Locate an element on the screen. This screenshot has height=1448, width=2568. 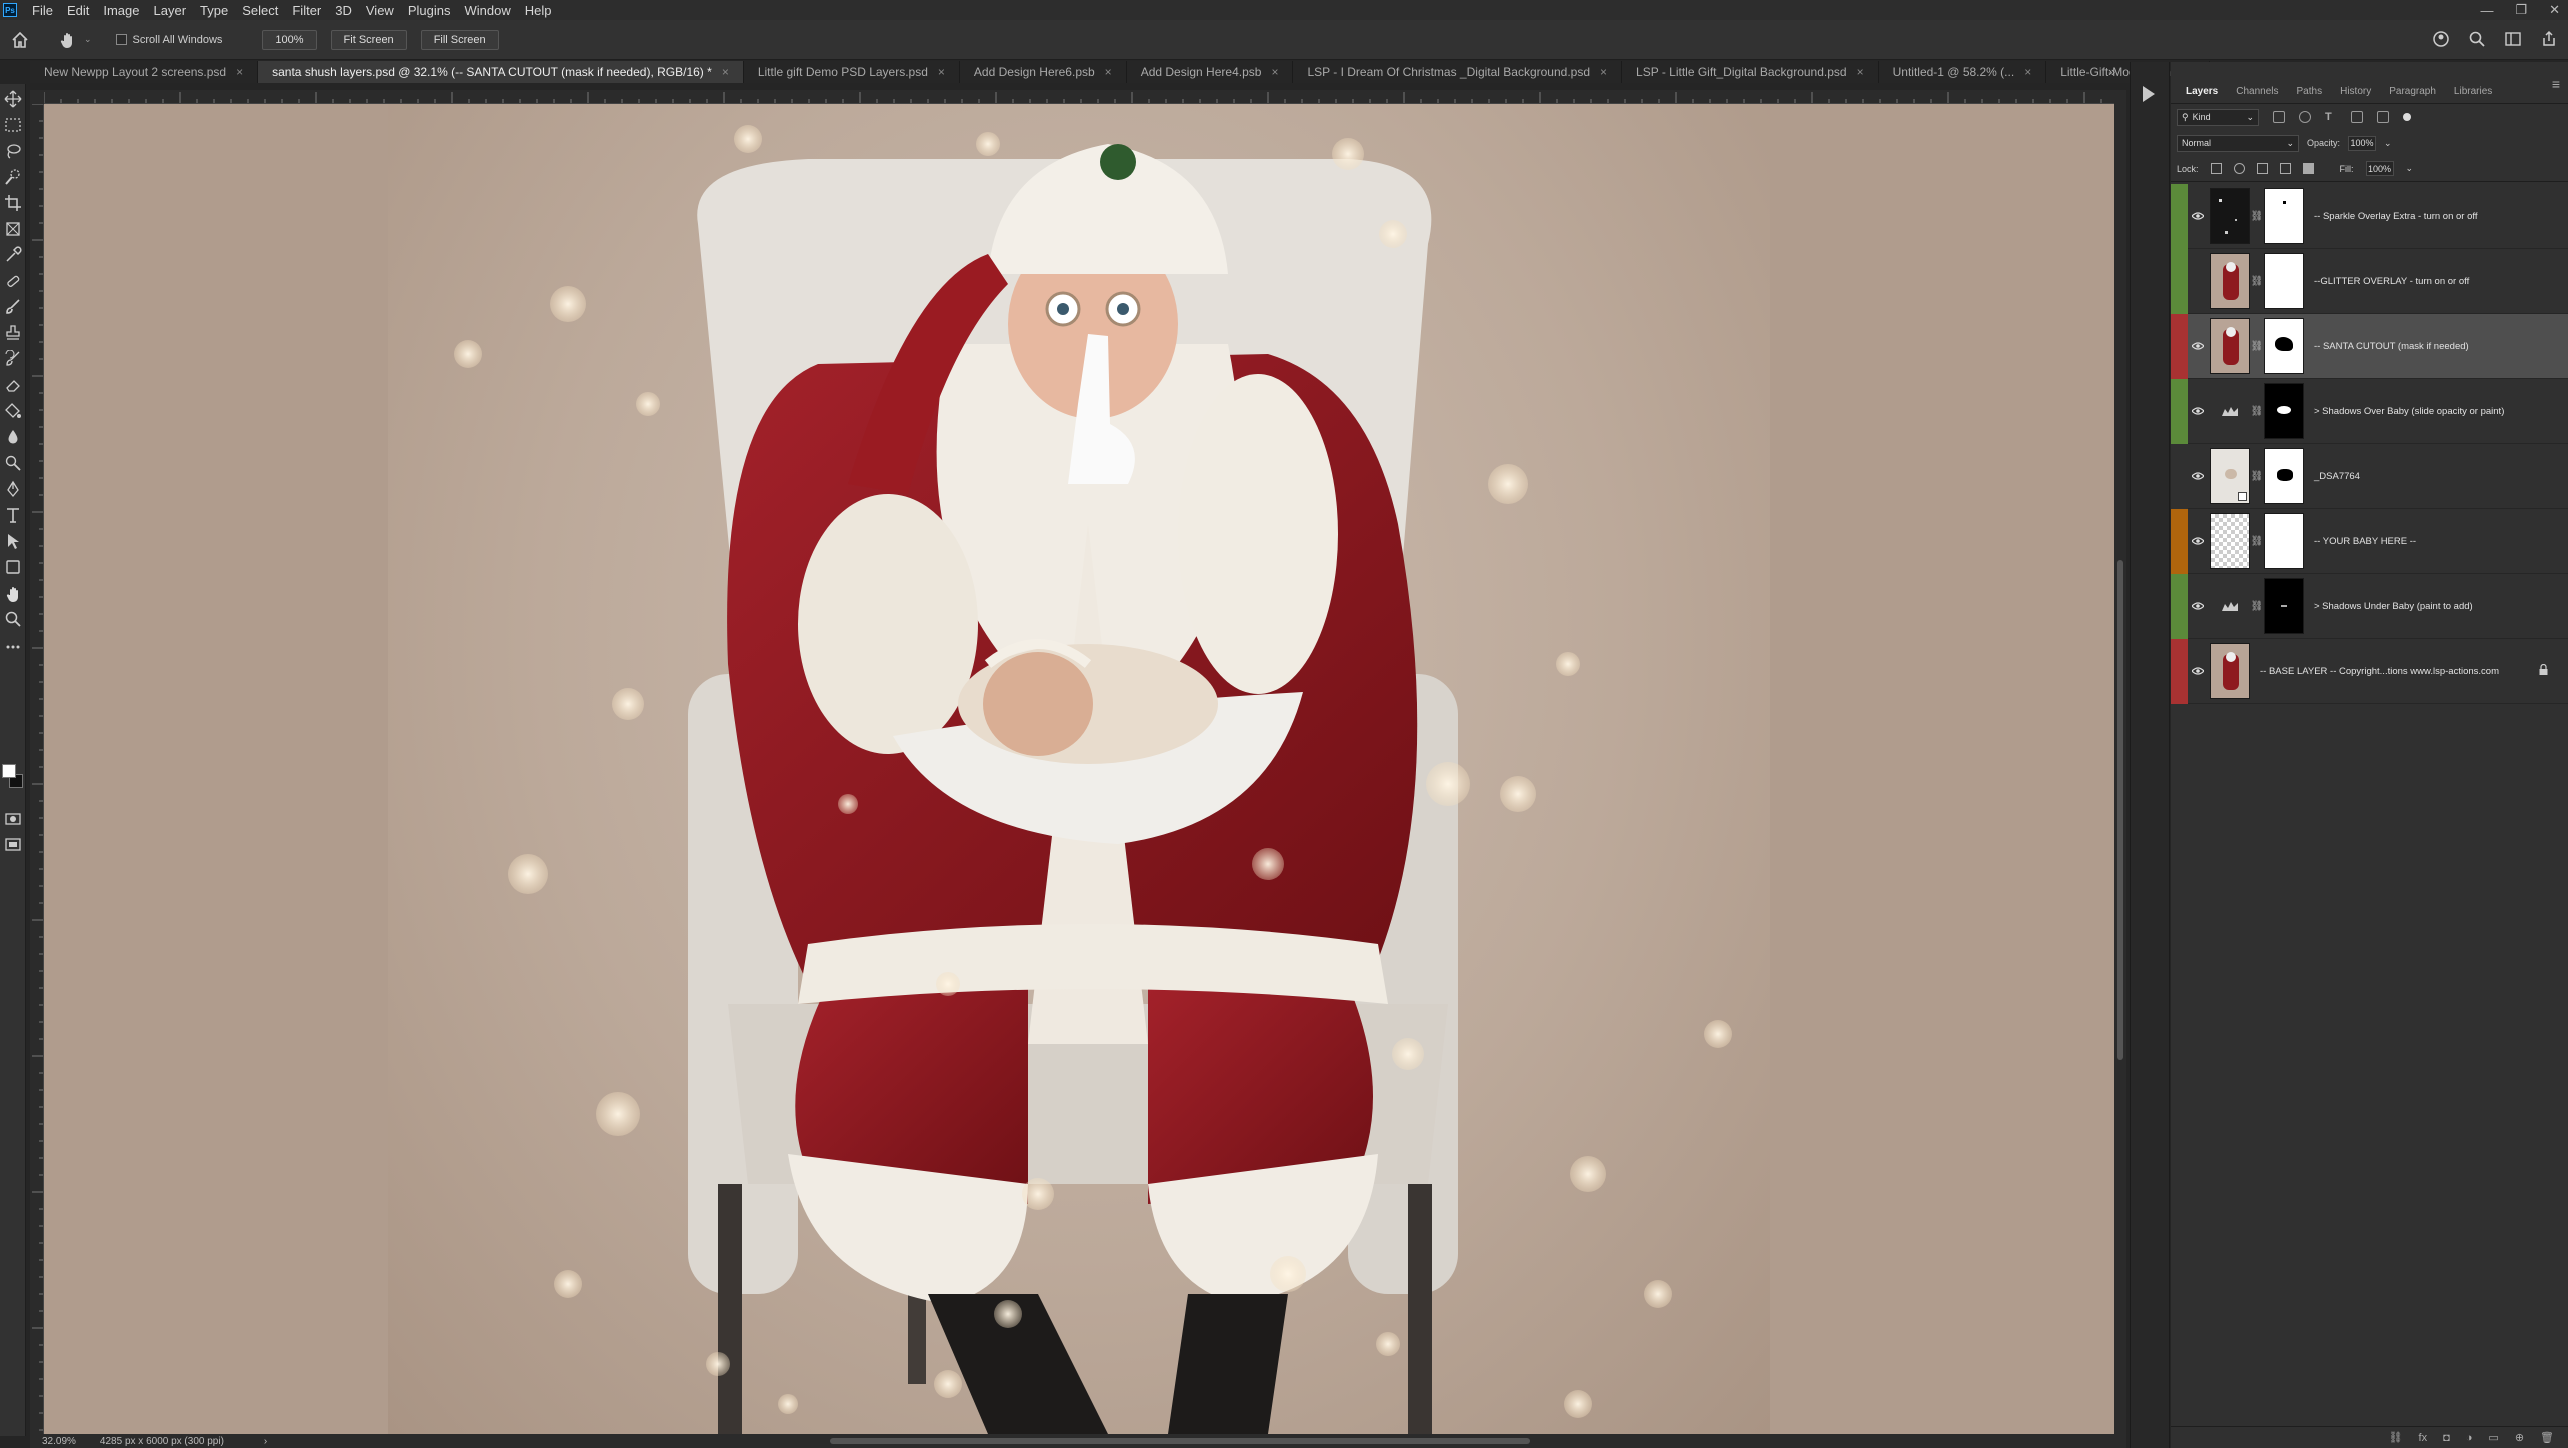
document-tab: Add Design Here4.psb × is located at coordinates (1210, 72).